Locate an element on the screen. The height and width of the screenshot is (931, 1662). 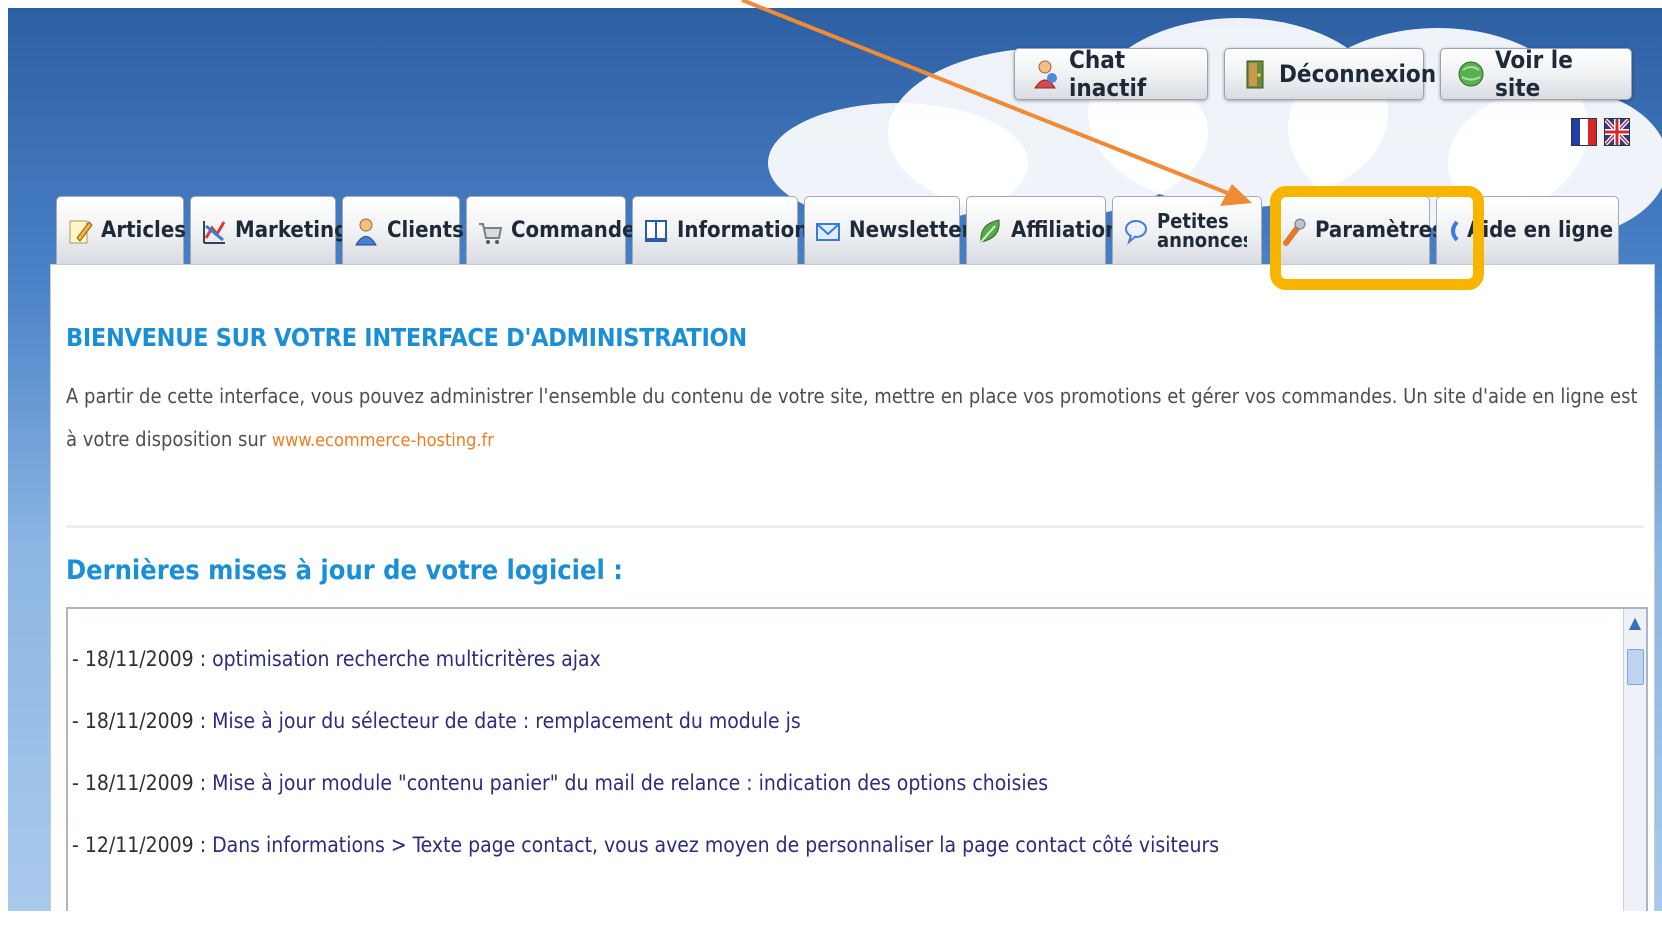
envelope-icon is located at coordinates (828, 231).